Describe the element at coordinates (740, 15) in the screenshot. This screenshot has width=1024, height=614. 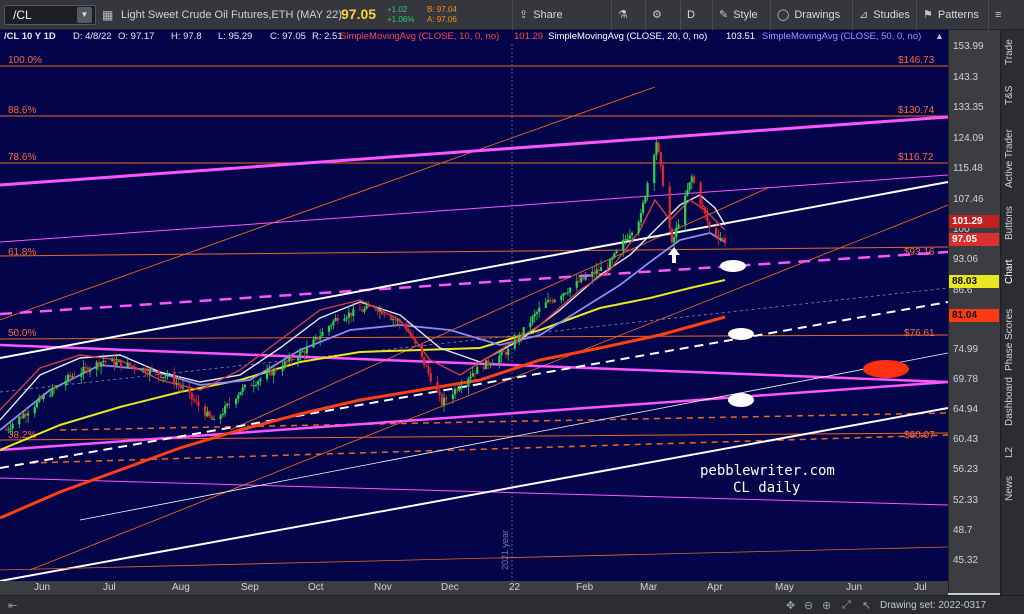
I see `style-button: ✎ Style` at that location.